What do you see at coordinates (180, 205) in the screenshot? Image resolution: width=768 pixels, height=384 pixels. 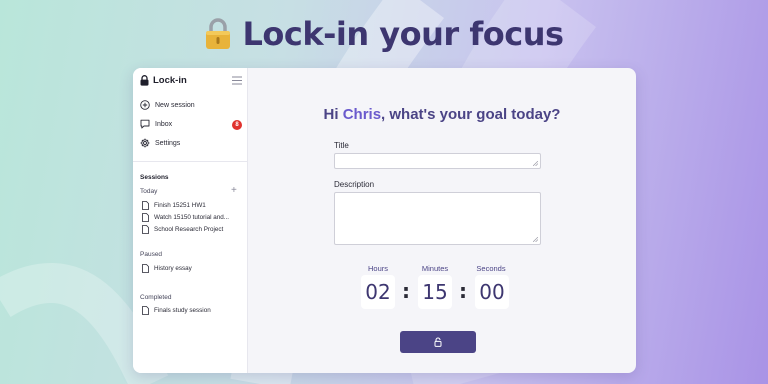 I see `session-label: Finish 15251 HW1` at bounding box center [180, 205].